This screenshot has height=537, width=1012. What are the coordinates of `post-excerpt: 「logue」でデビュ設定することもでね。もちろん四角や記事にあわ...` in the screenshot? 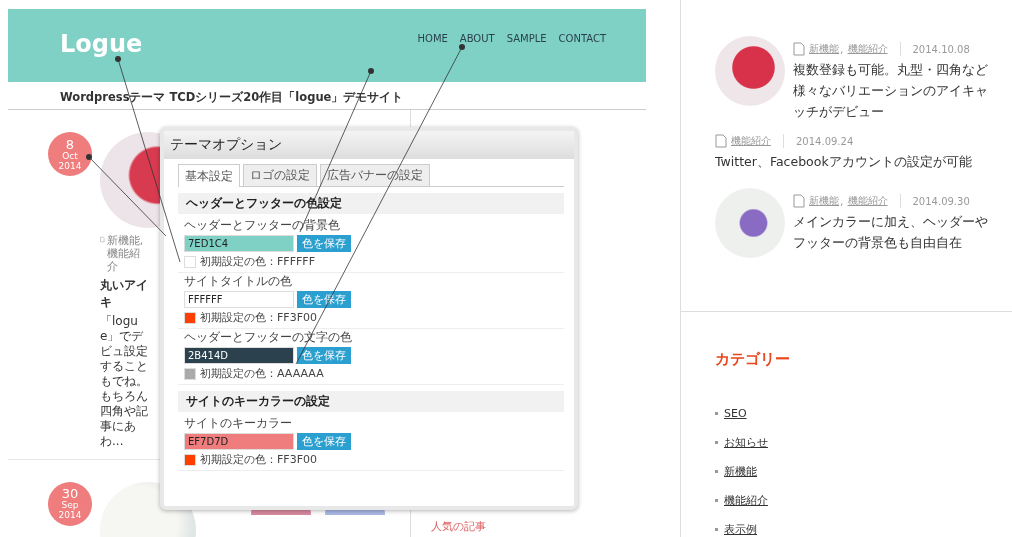 It's located at (124, 381).